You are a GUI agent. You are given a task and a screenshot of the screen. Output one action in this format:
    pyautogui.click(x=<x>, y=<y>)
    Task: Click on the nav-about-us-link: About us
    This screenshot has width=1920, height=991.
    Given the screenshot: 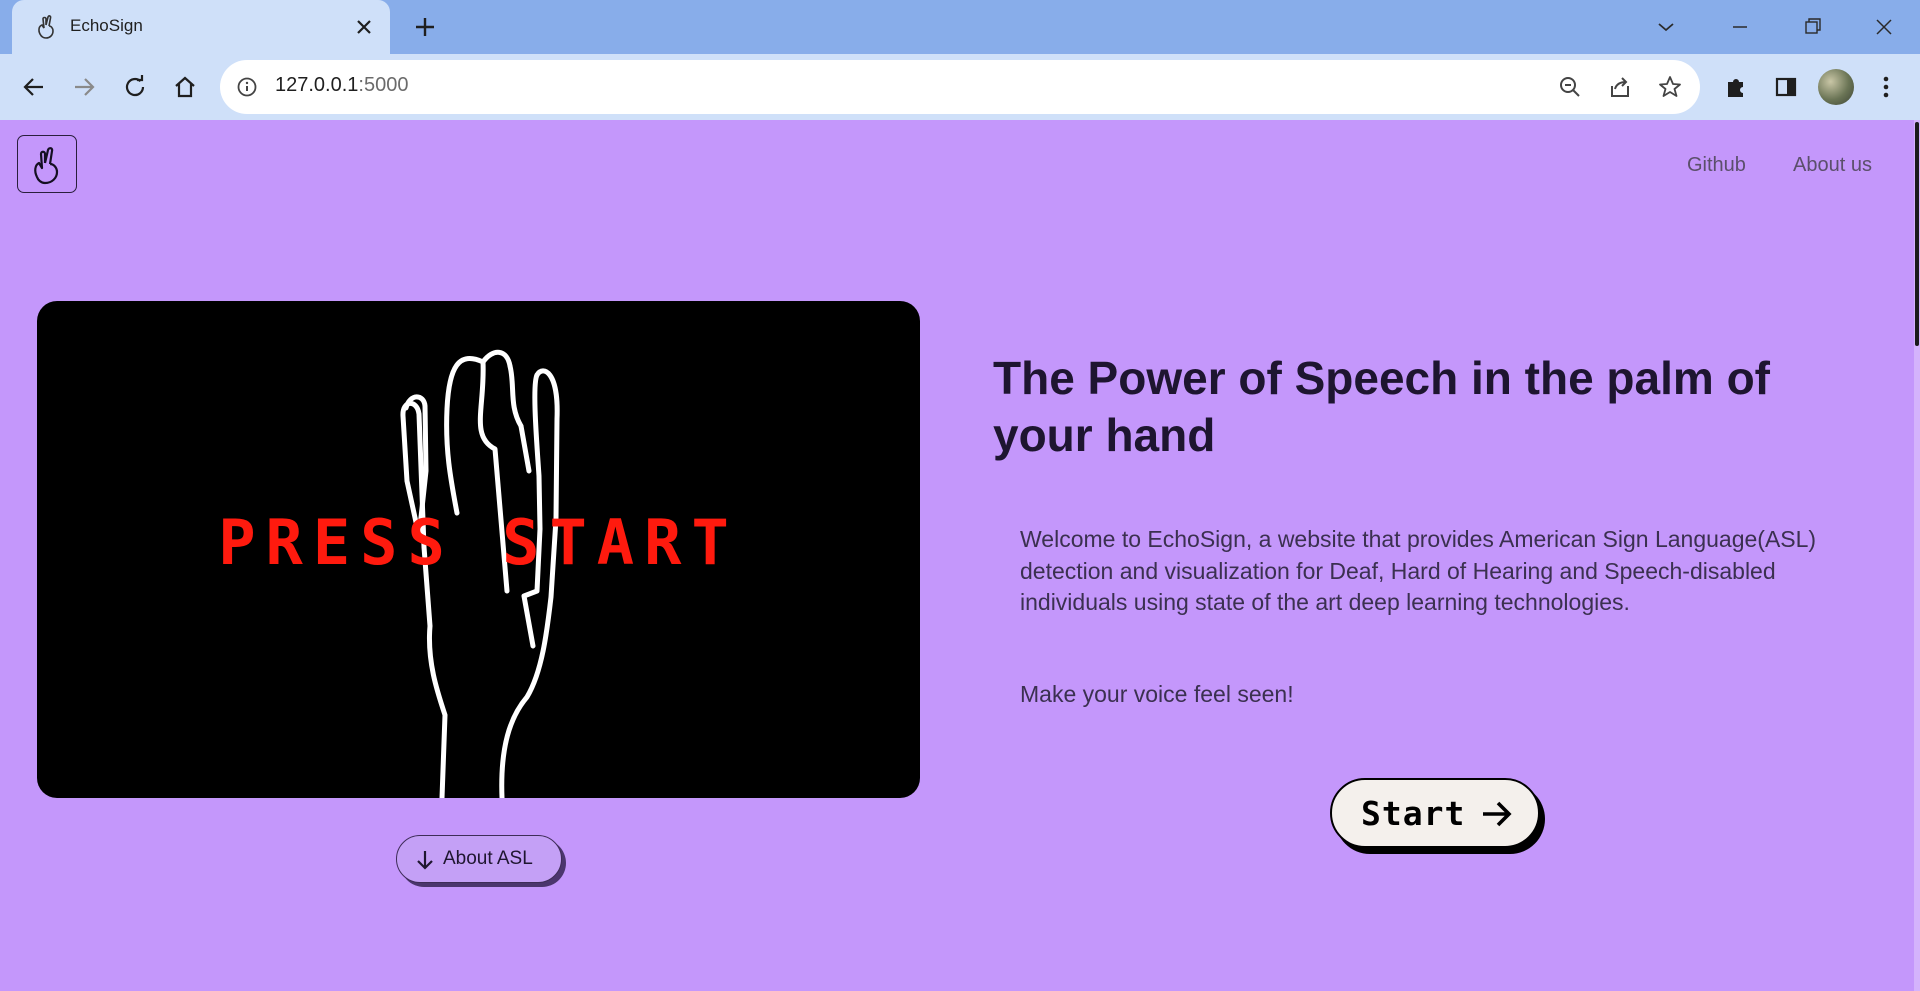 What is the action you would take?
    pyautogui.click(x=1832, y=165)
    